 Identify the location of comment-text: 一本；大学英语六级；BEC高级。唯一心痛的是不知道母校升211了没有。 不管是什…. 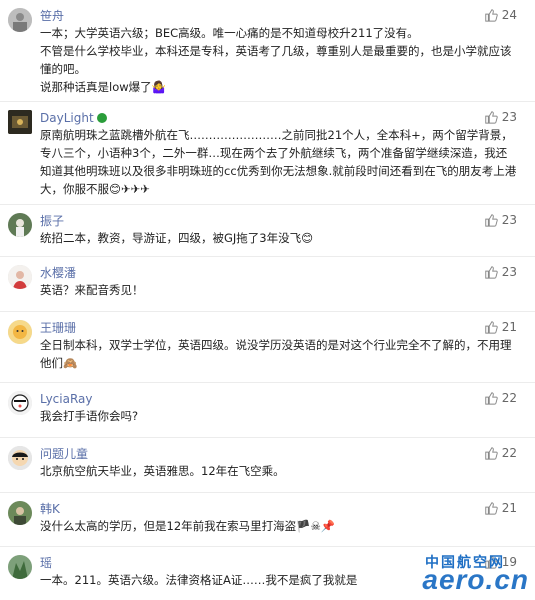
(276, 60).